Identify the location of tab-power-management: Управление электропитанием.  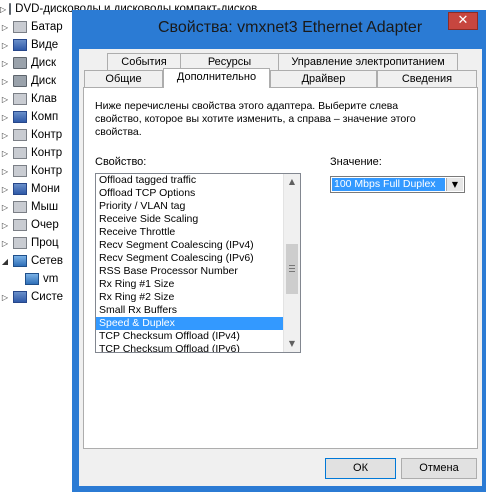
(368, 61).